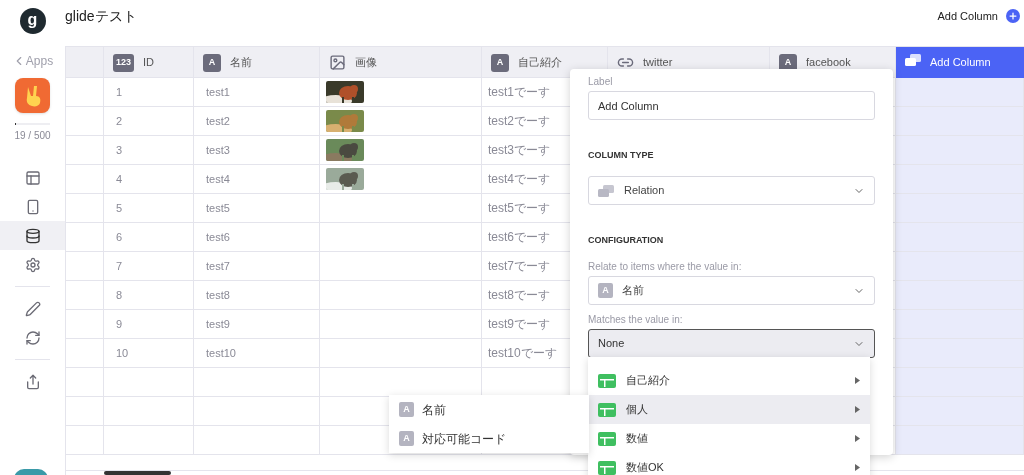 This screenshot has width=1024, height=475. What do you see at coordinates (401, 62) in the screenshot?
I see `column-header: 画像` at bounding box center [401, 62].